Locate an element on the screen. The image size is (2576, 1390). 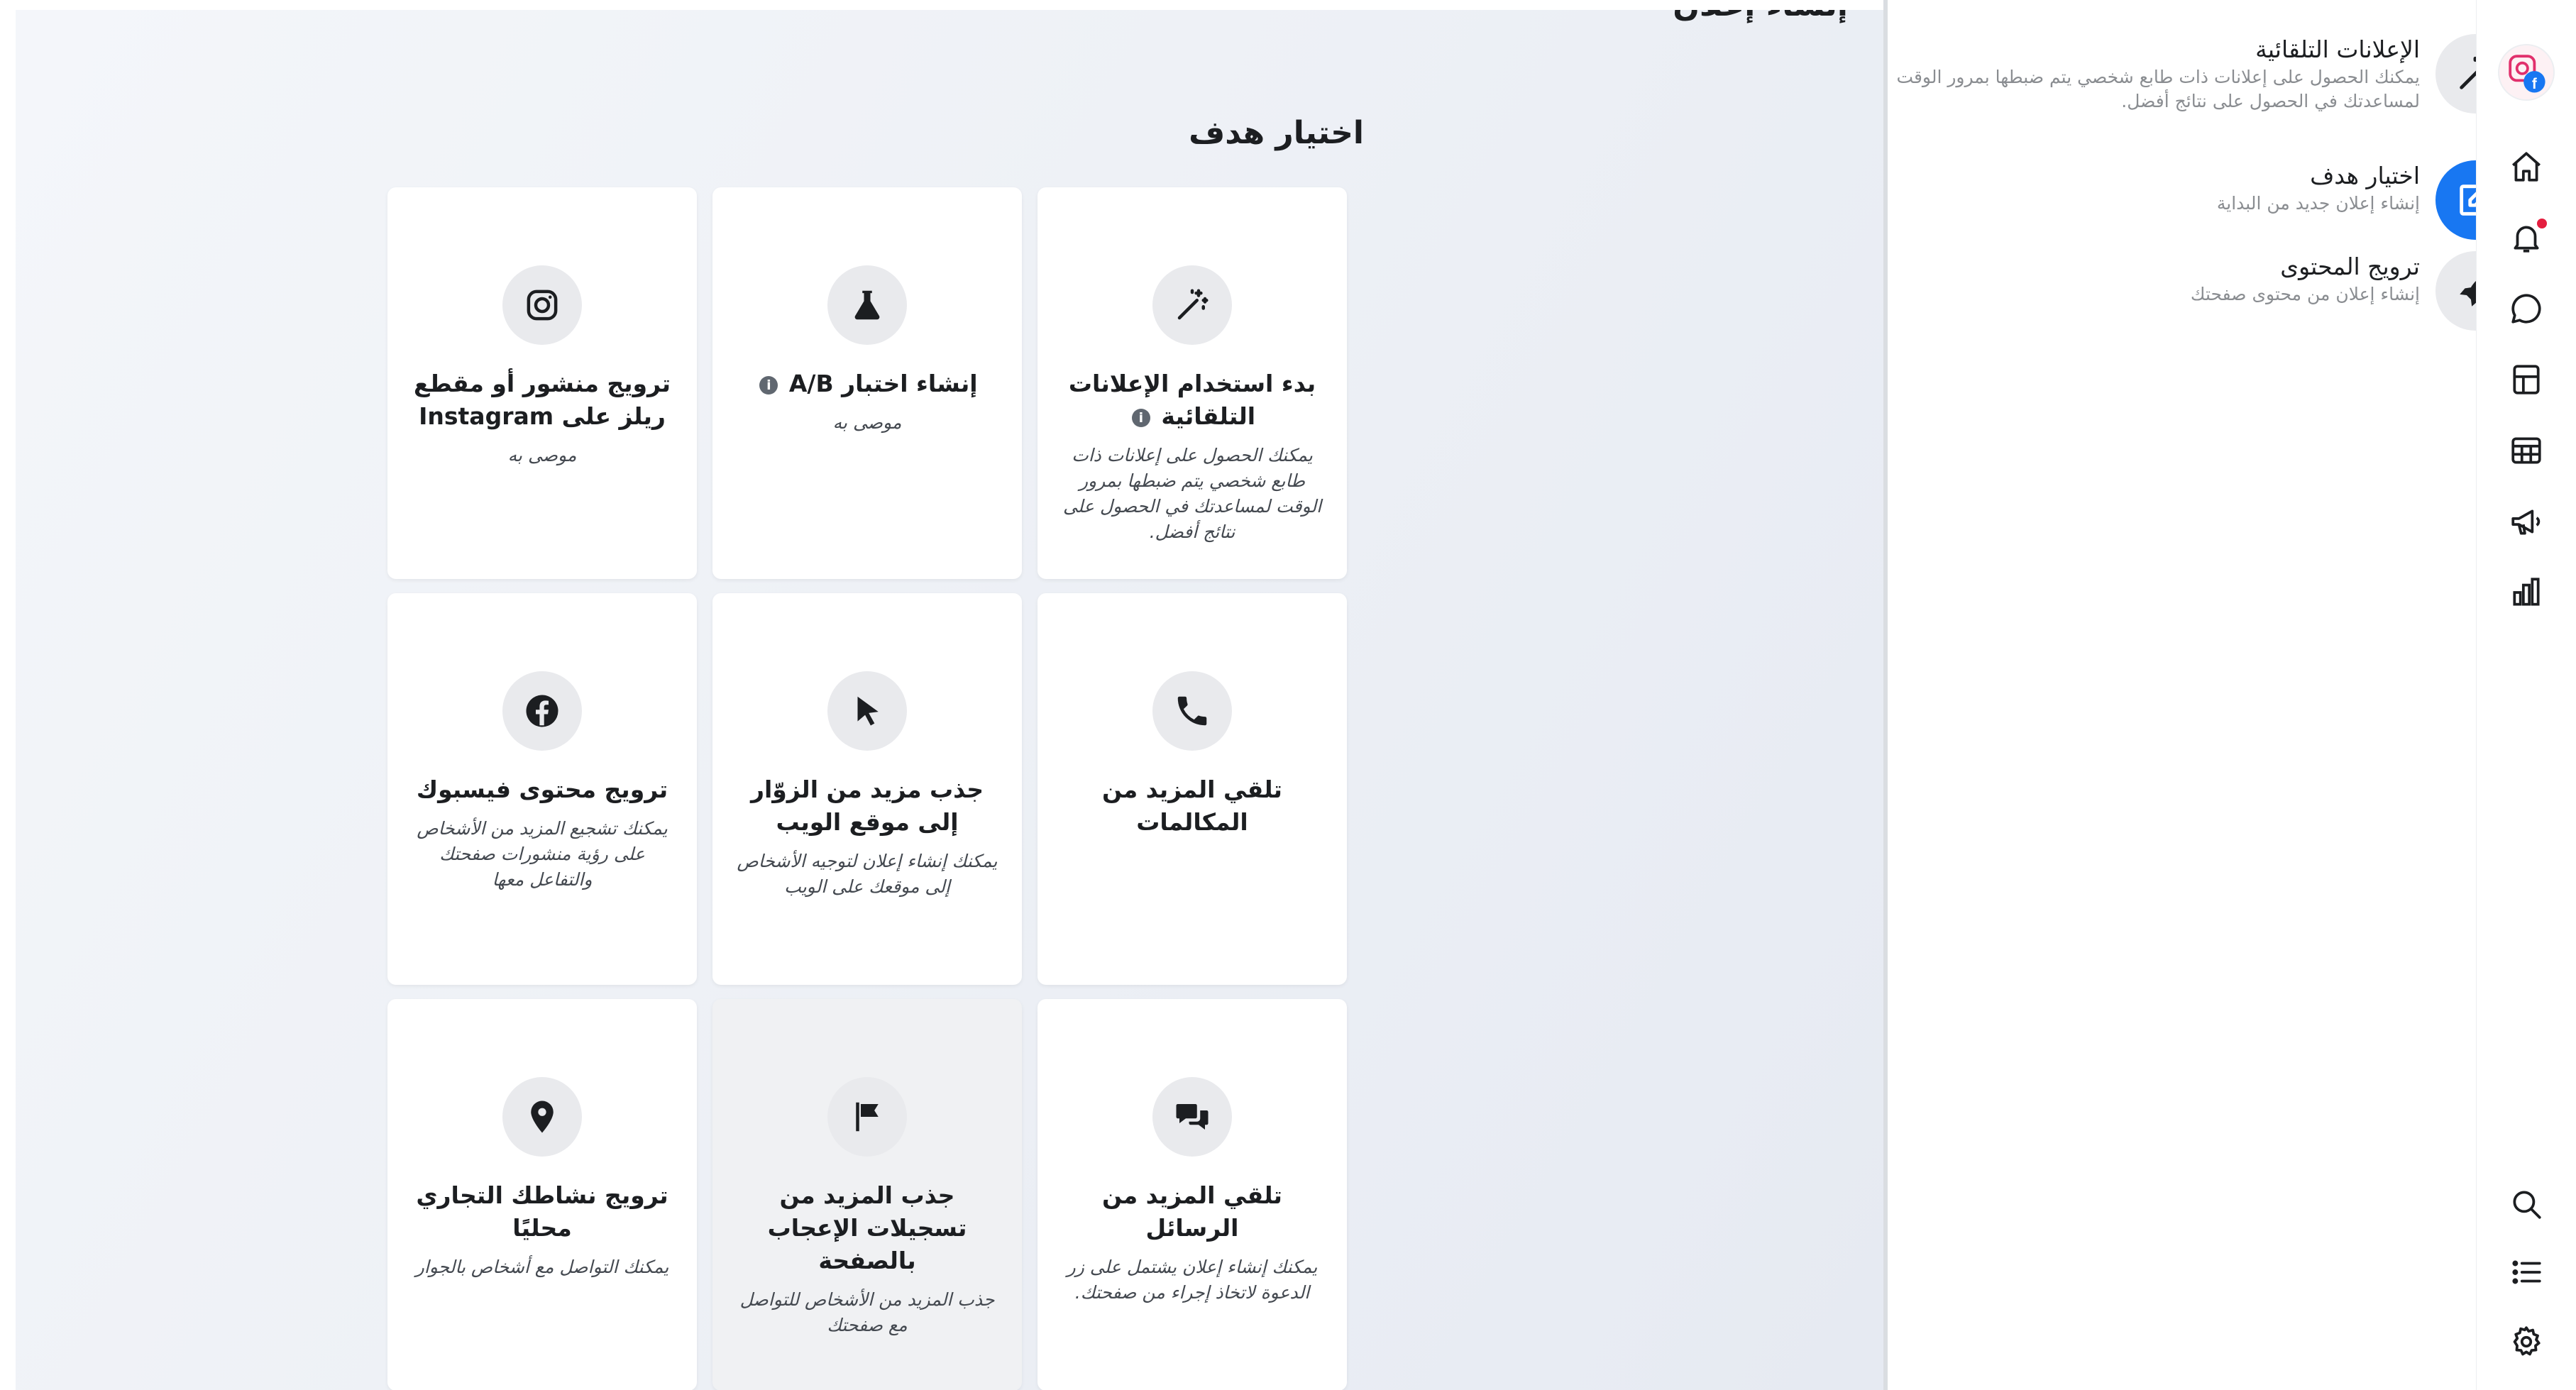
avatar: f is located at coordinates (2526, 72).